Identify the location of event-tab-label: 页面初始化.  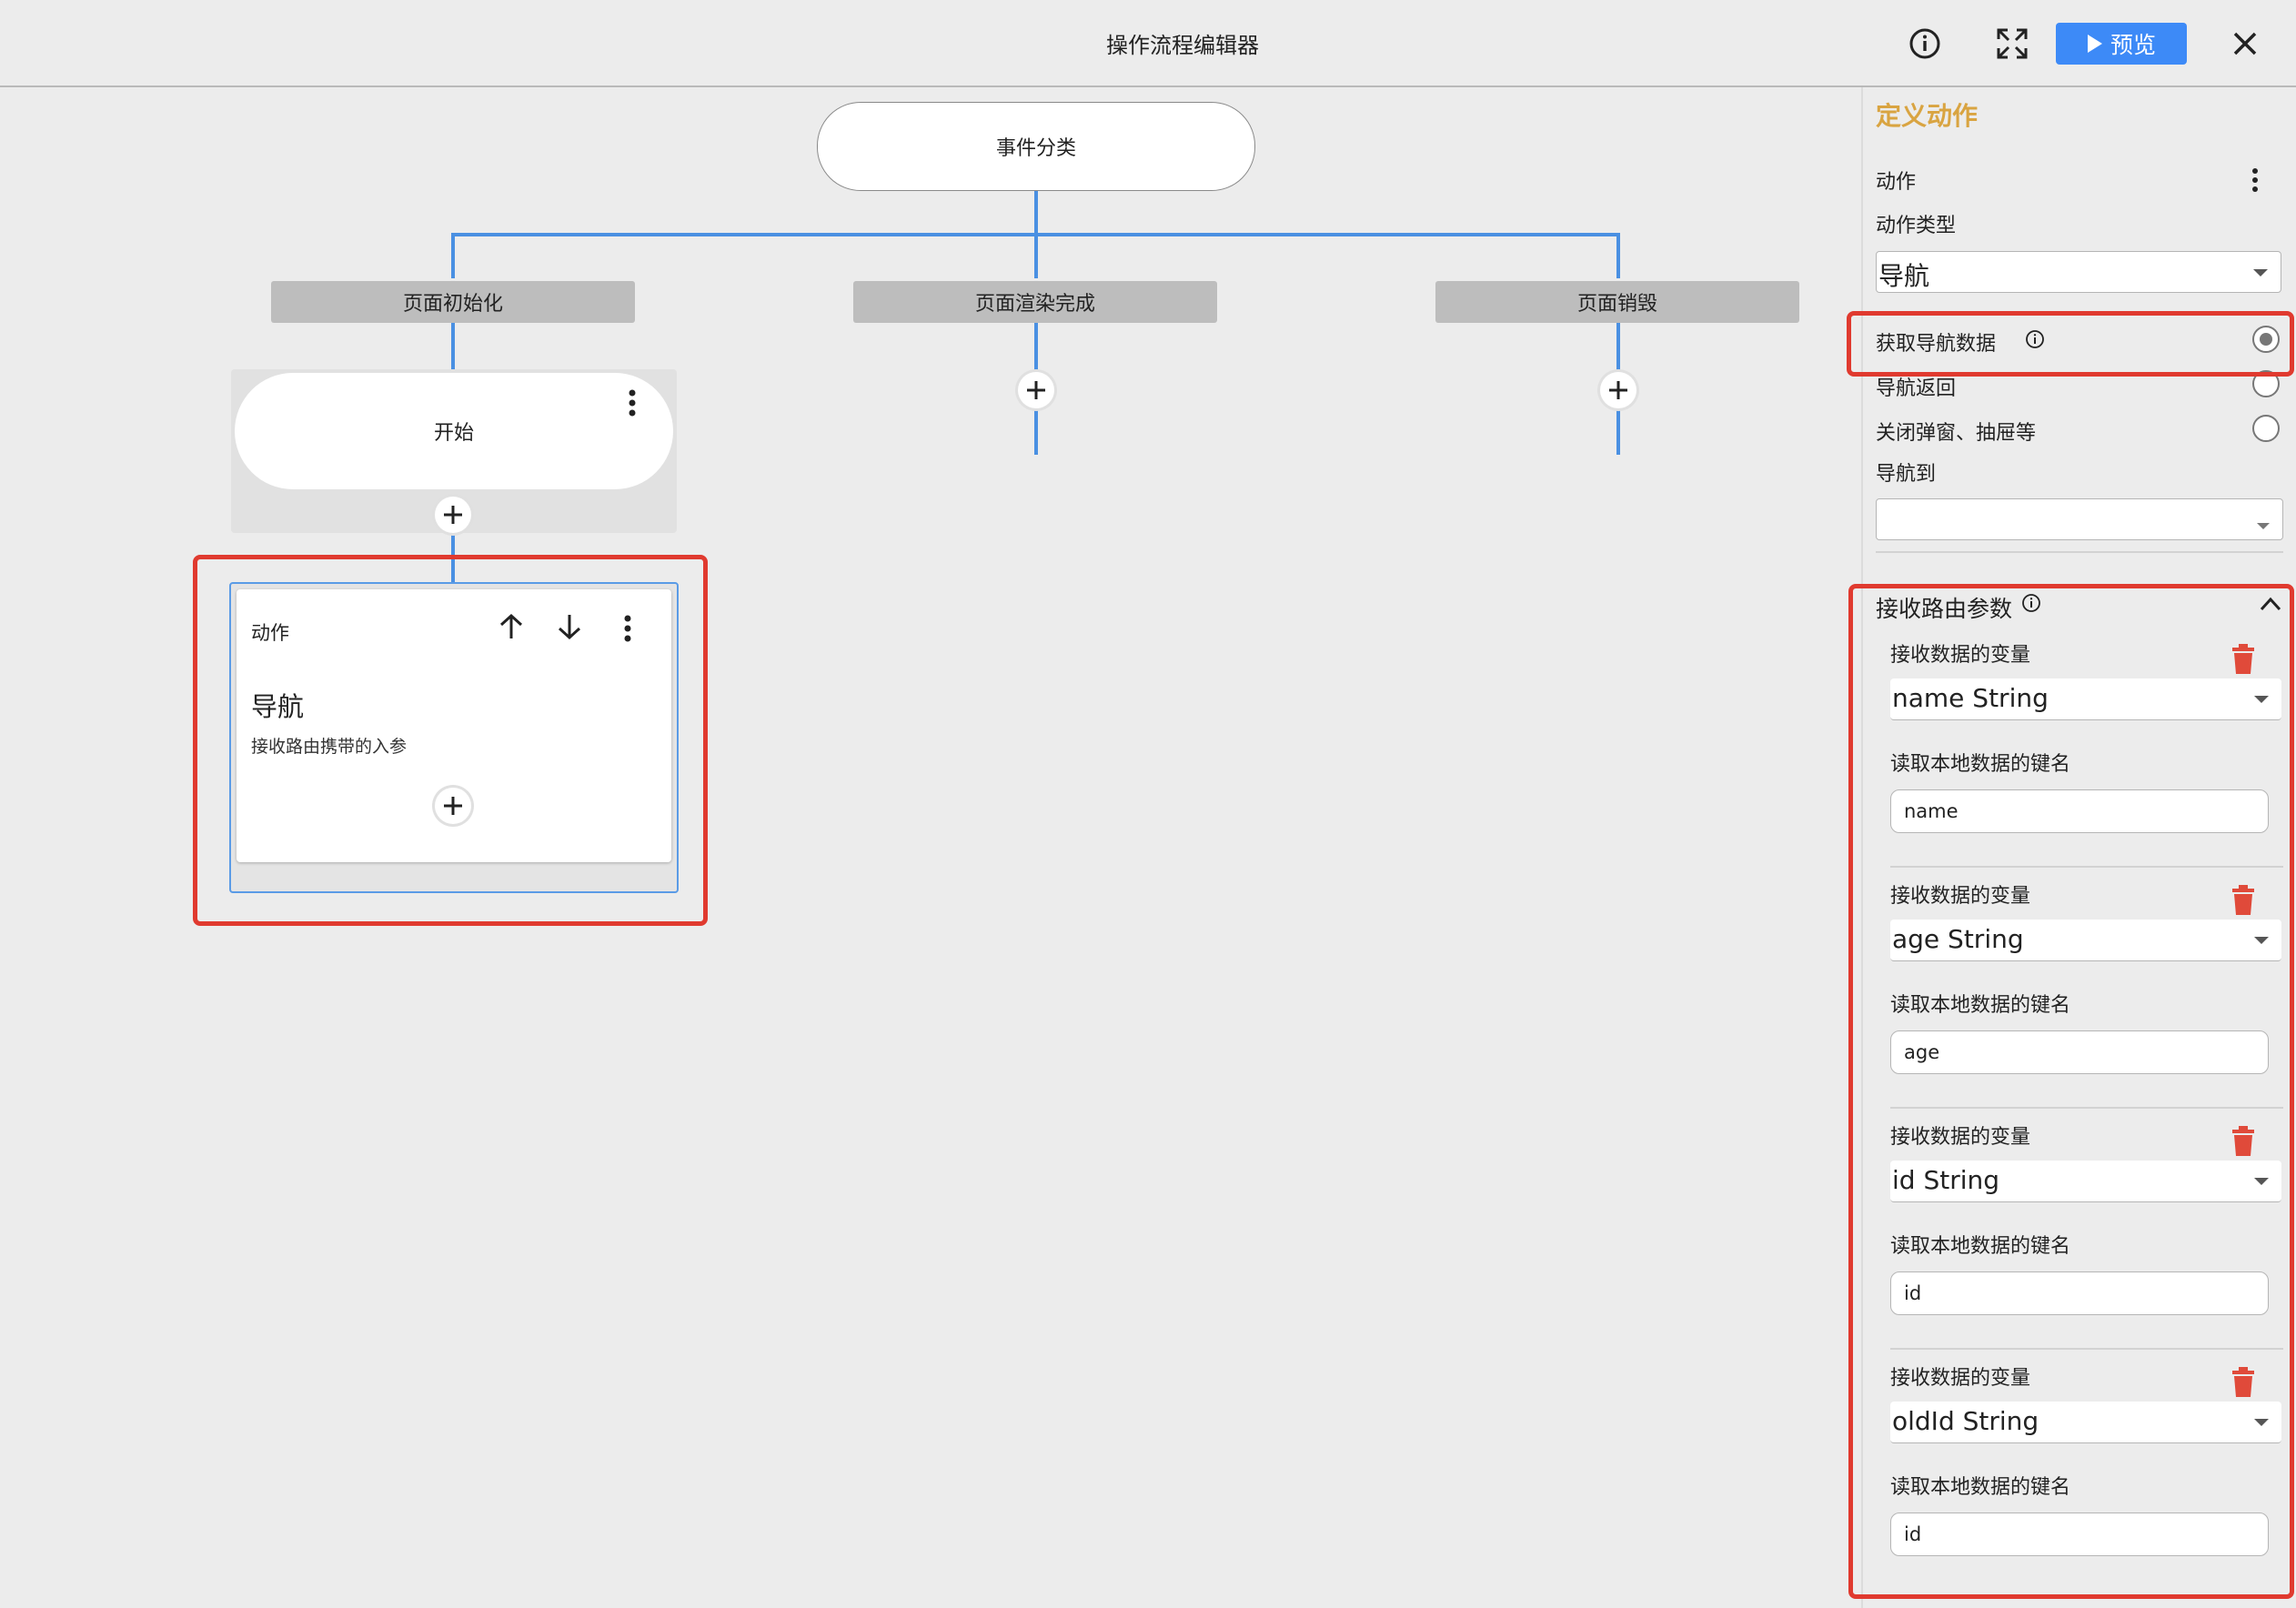
(452, 304).